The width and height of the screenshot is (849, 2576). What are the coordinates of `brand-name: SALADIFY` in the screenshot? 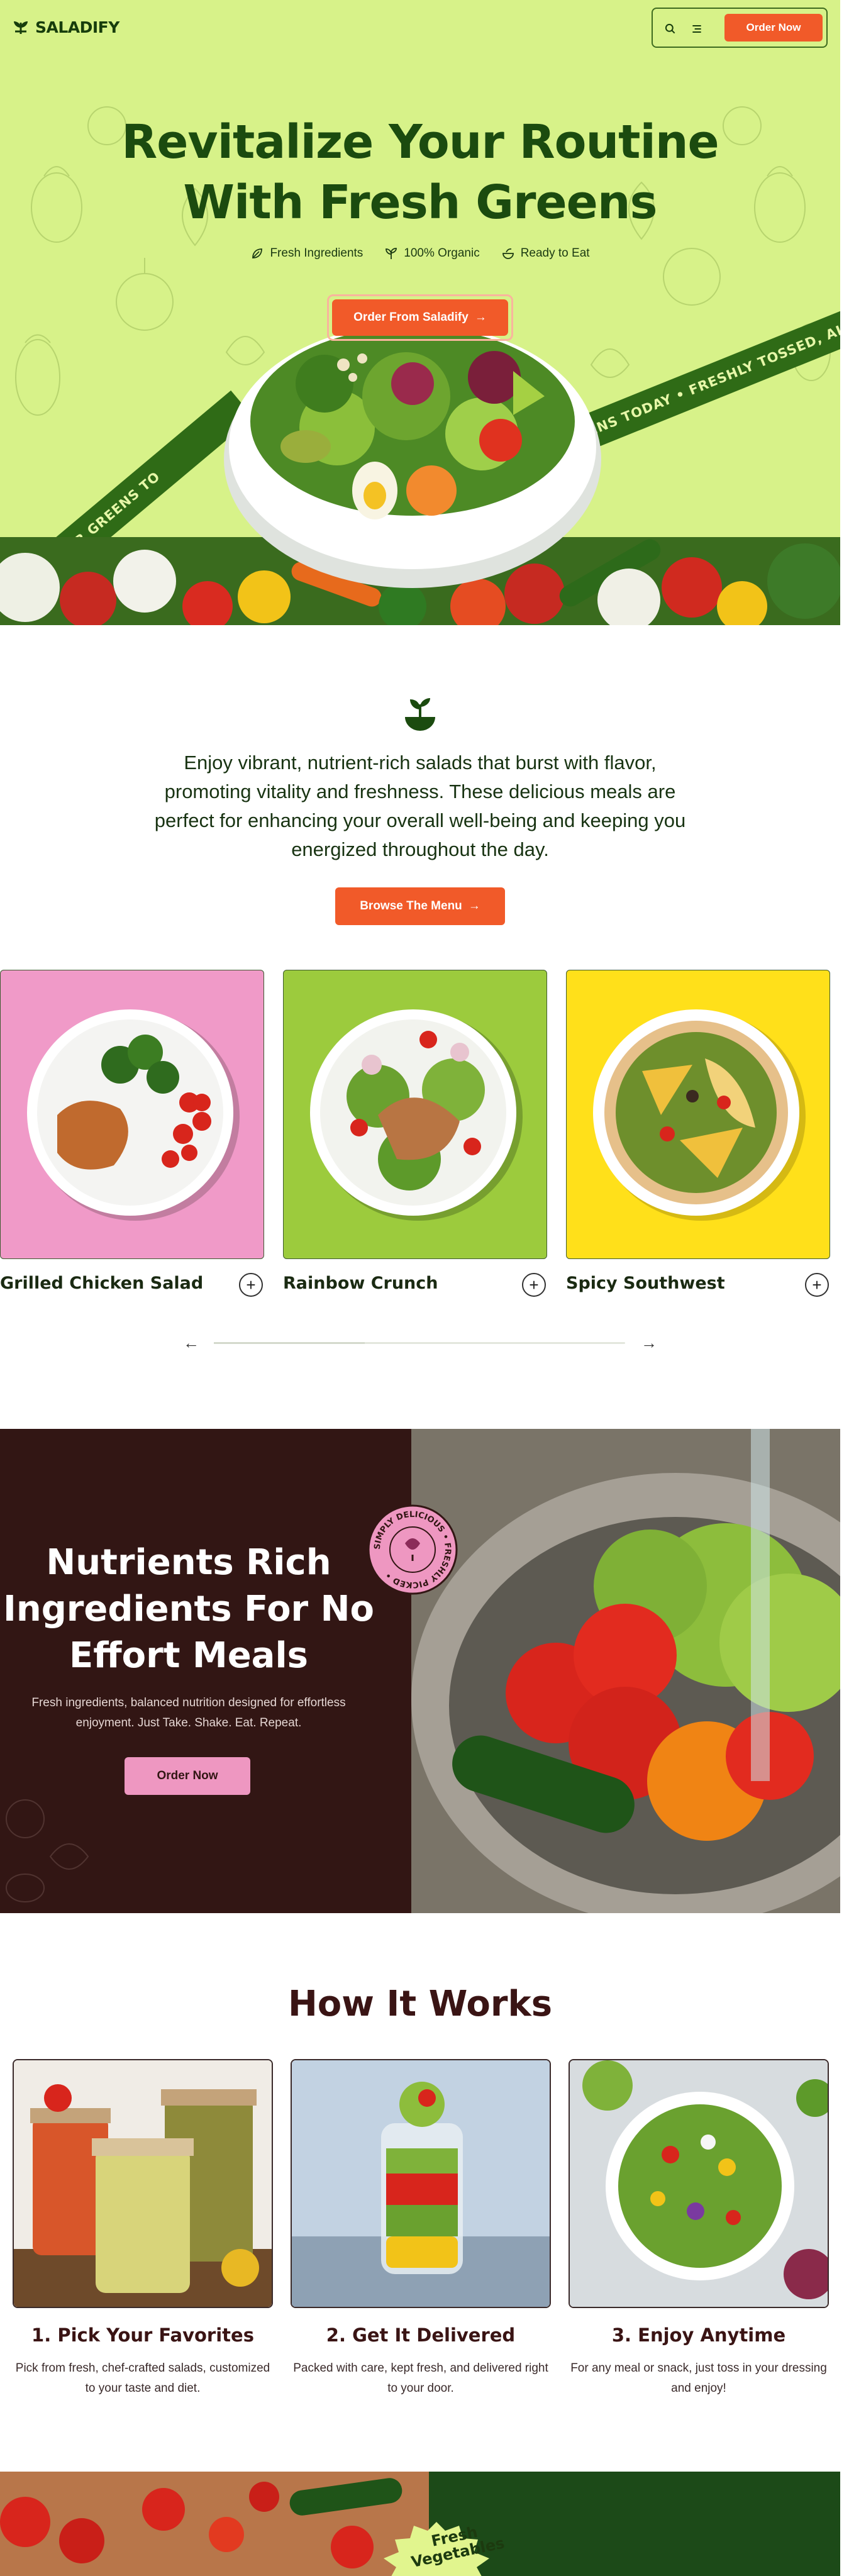 It's located at (77, 27).